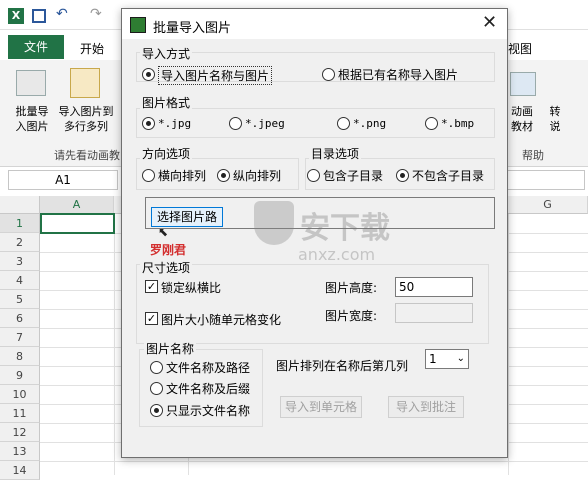 The height and width of the screenshot is (480, 588). I want to click on resize-with-cell-checkbox: ✓, so click(151, 318).